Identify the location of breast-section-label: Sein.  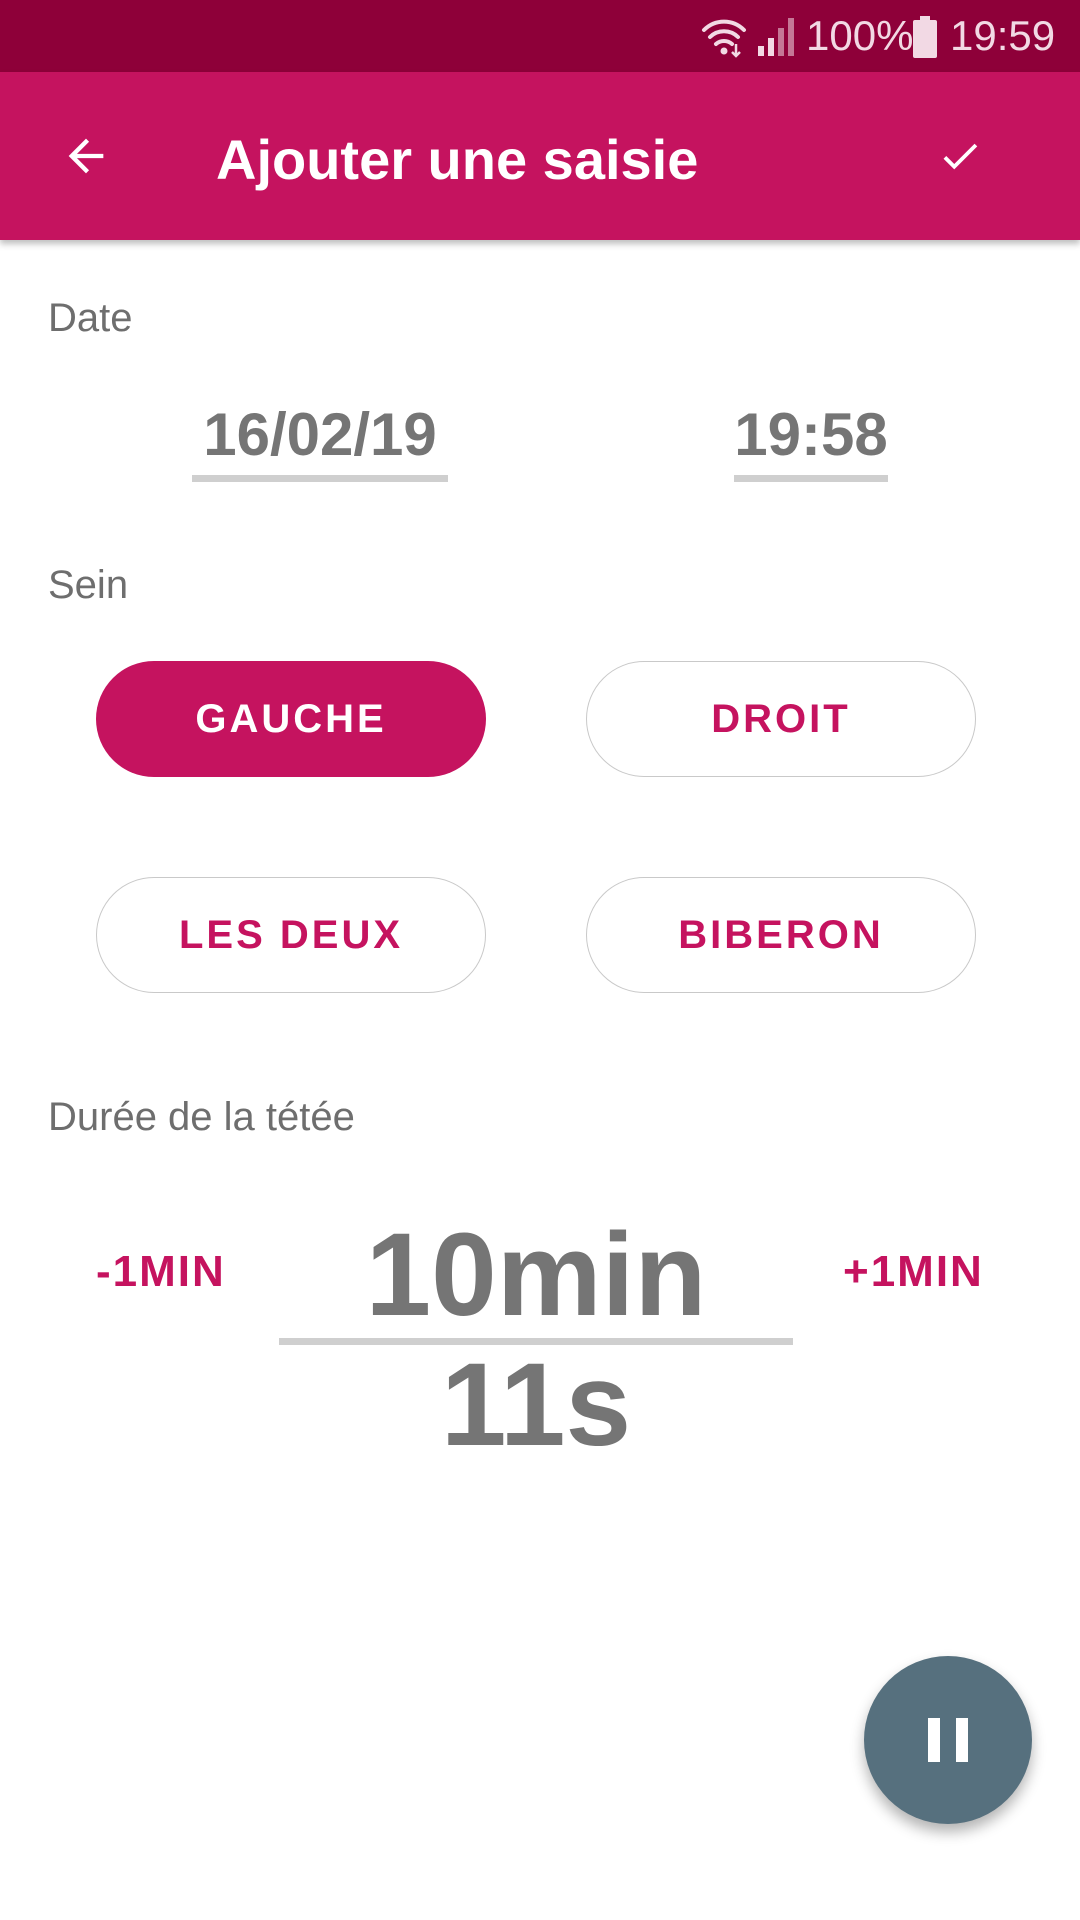
(88, 585).